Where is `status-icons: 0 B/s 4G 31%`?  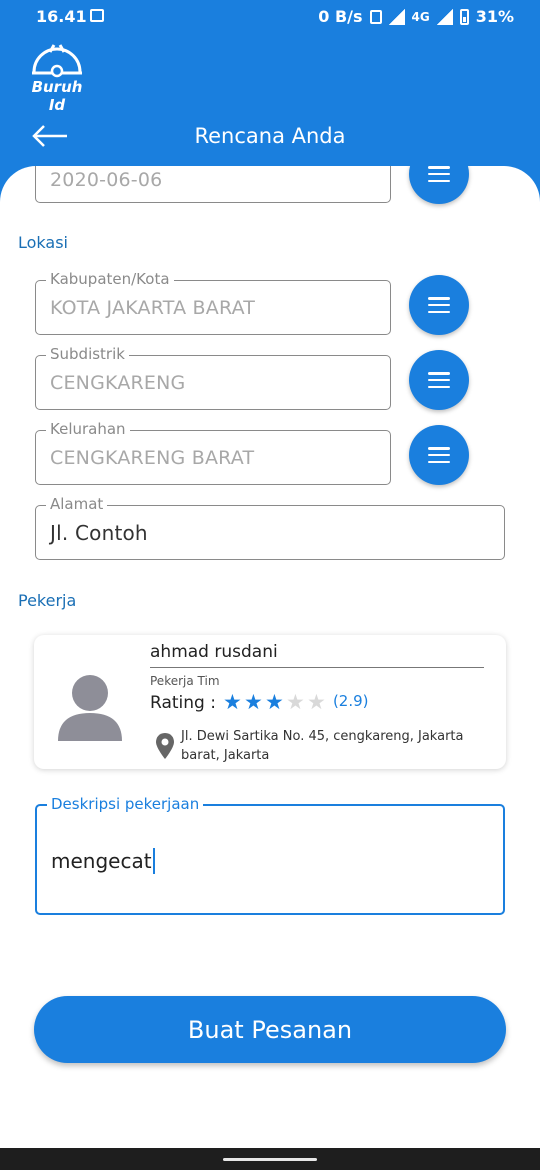
status-icons: 0 B/s 4G 31% is located at coordinates (416, 16).